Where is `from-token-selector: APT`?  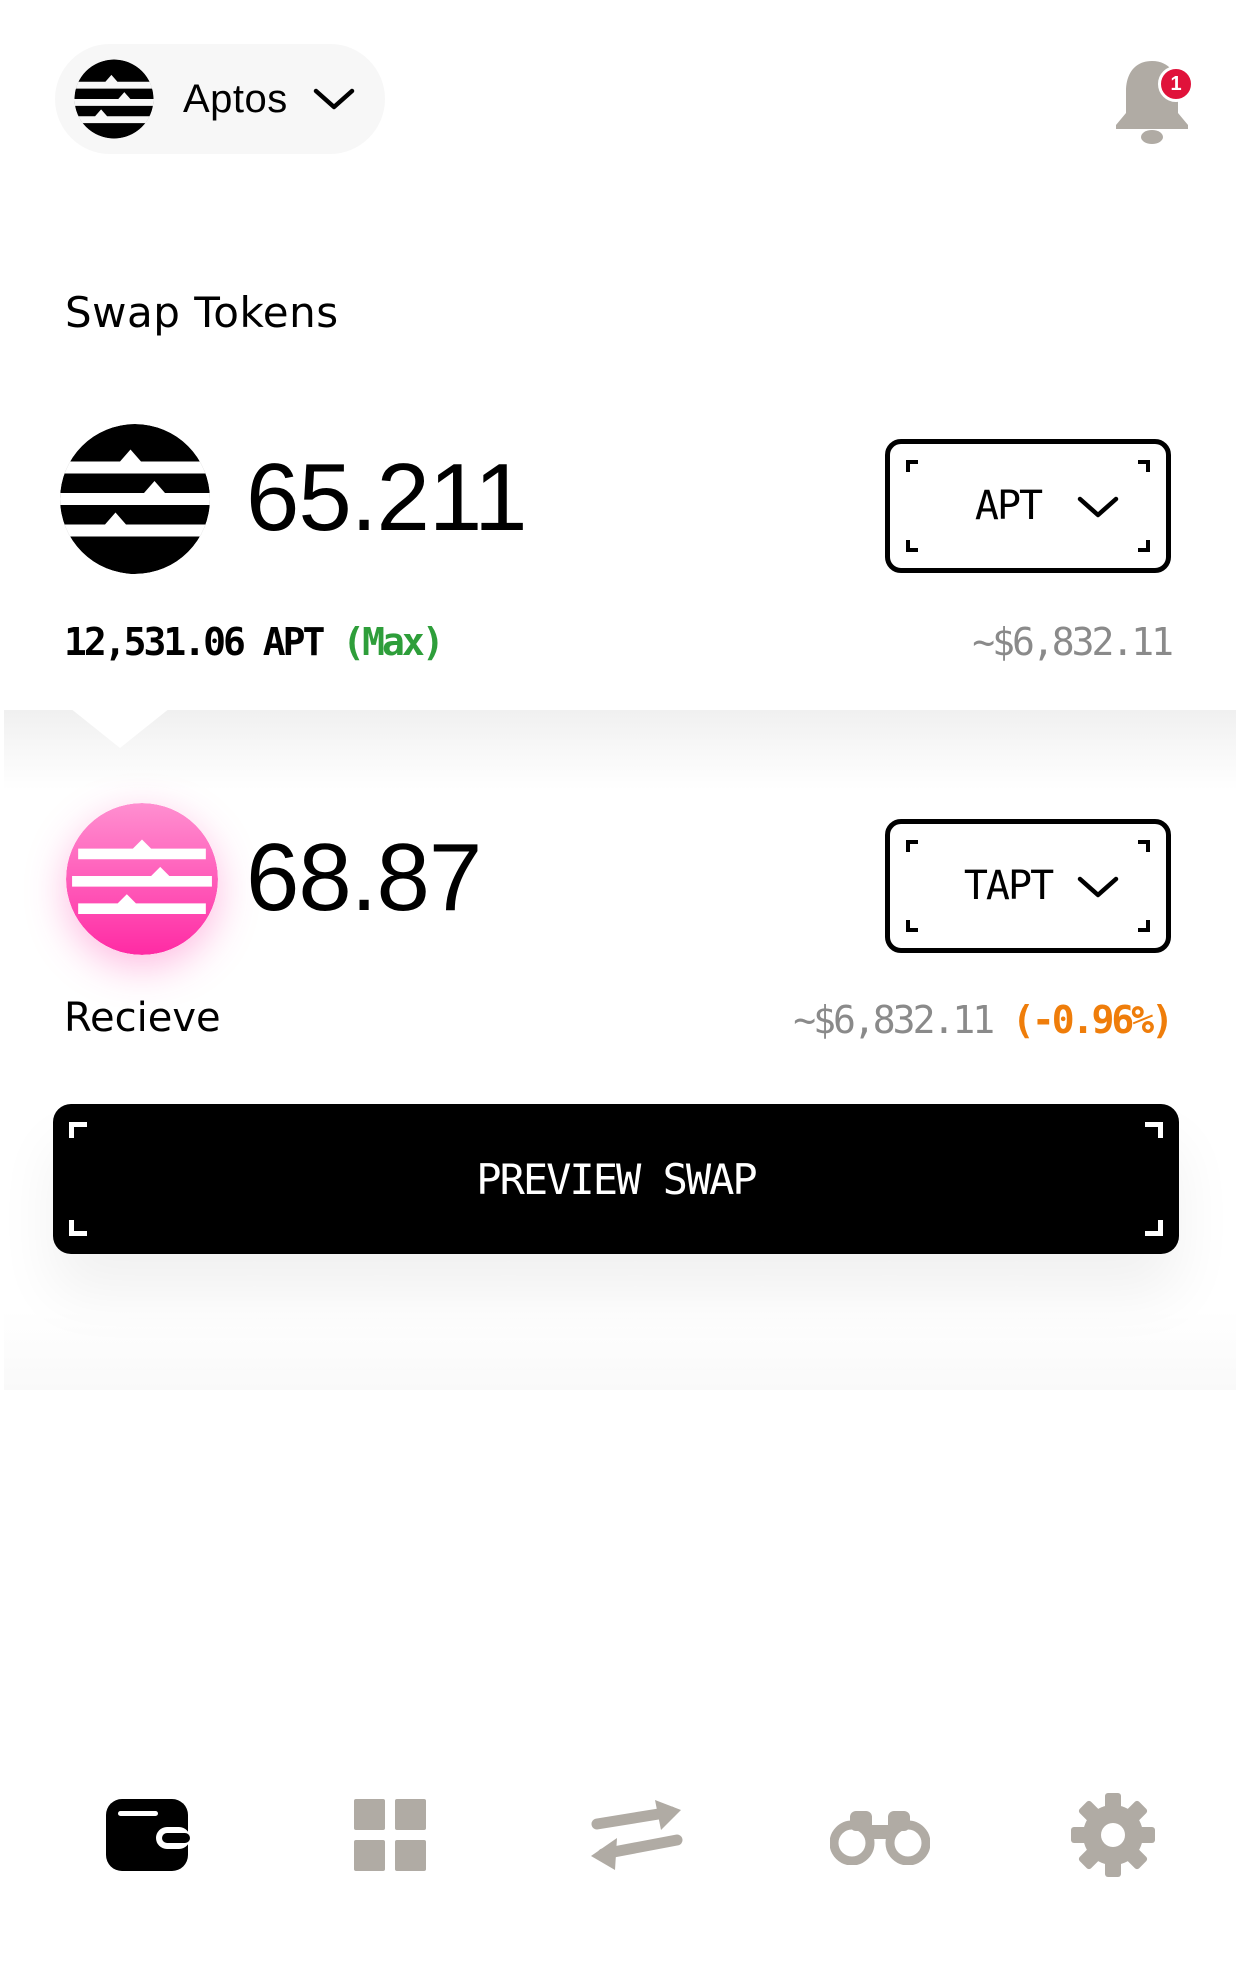 from-token-selector: APT is located at coordinates (1028, 506).